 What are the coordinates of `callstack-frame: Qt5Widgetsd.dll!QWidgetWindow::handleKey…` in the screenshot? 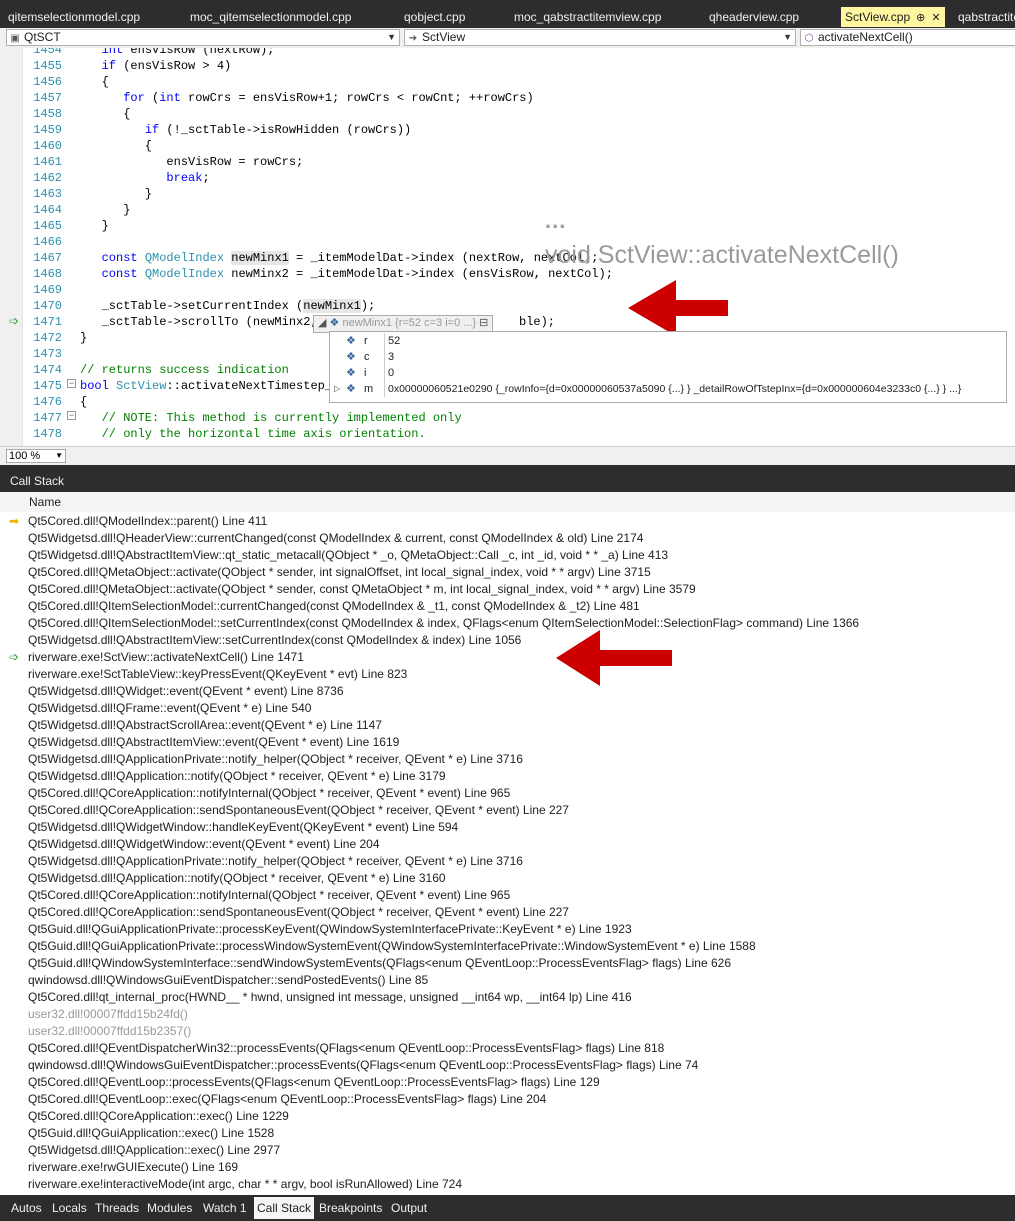 It's located at (507, 827).